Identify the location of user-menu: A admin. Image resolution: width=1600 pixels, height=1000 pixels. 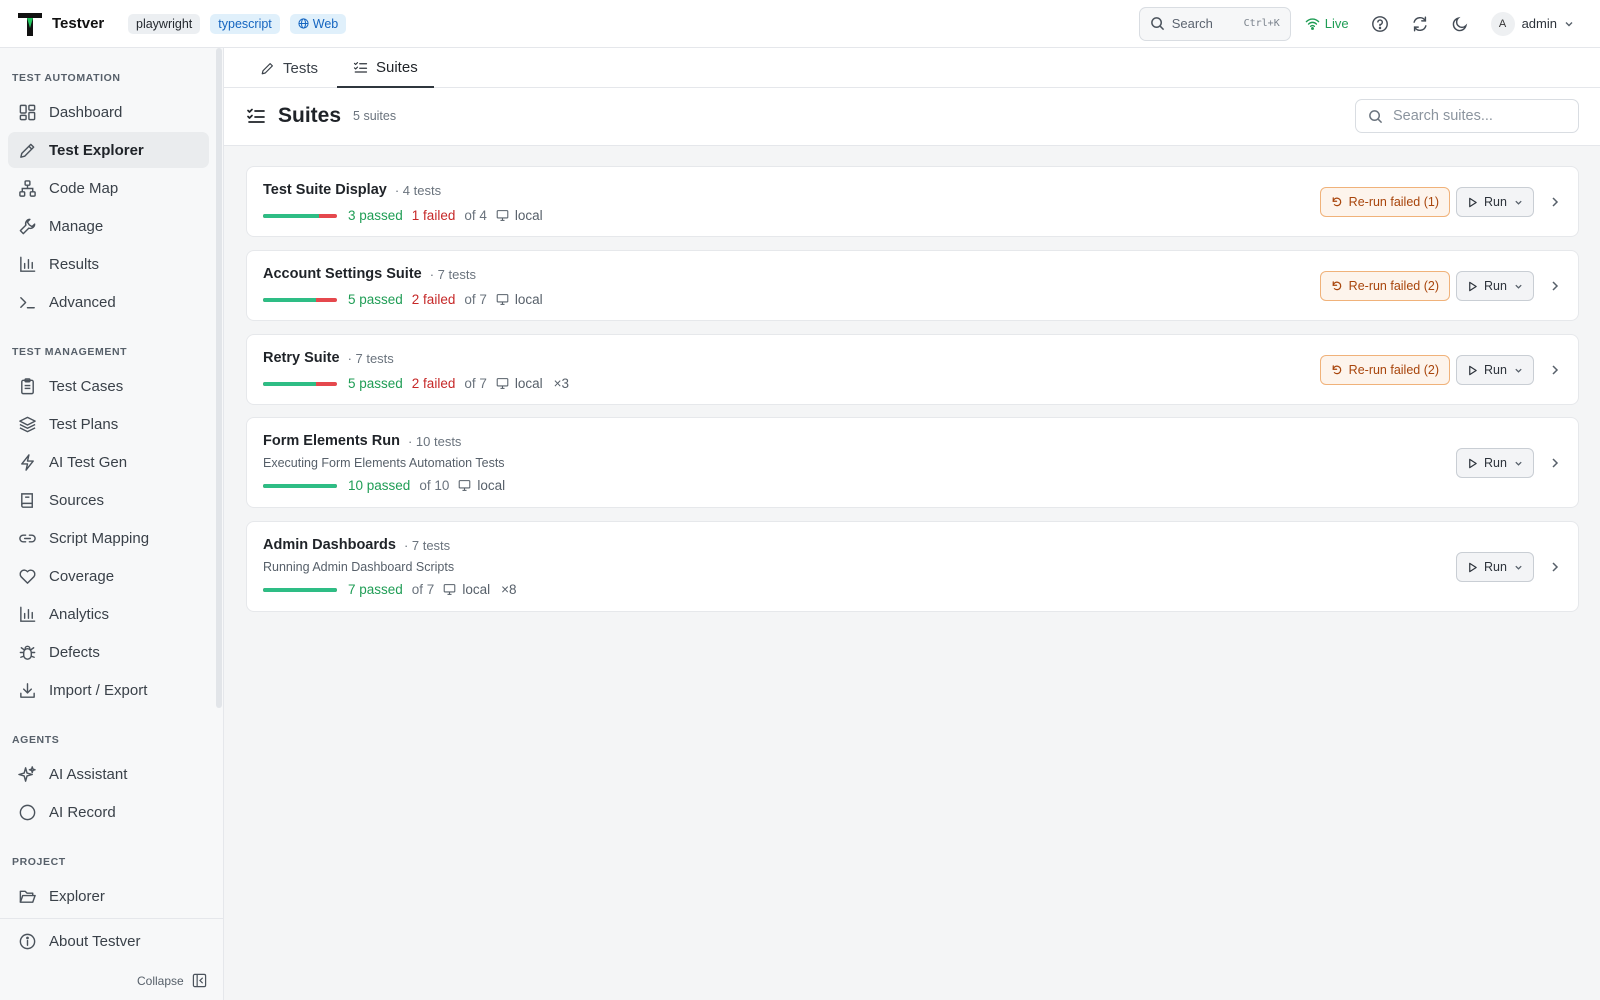
(1532, 23).